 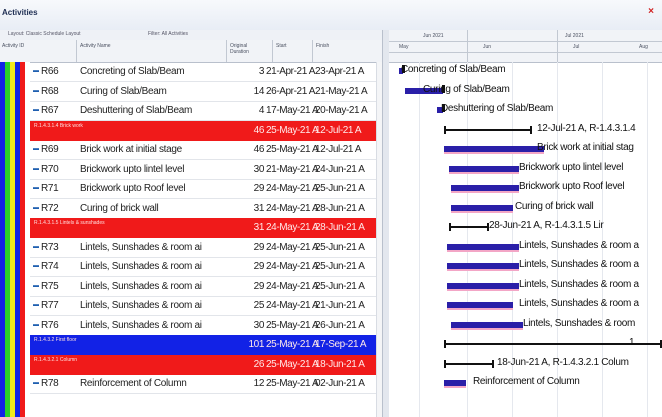 What do you see at coordinates (338, 149) in the screenshot?
I see `finish-date: 12-Jul-21 A` at bounding box center [338, 149].